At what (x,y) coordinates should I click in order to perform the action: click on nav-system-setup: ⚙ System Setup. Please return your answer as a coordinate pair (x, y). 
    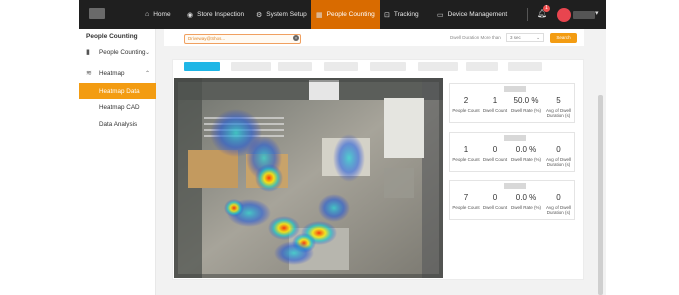
    Looking at the image, I should click on (281, 14).